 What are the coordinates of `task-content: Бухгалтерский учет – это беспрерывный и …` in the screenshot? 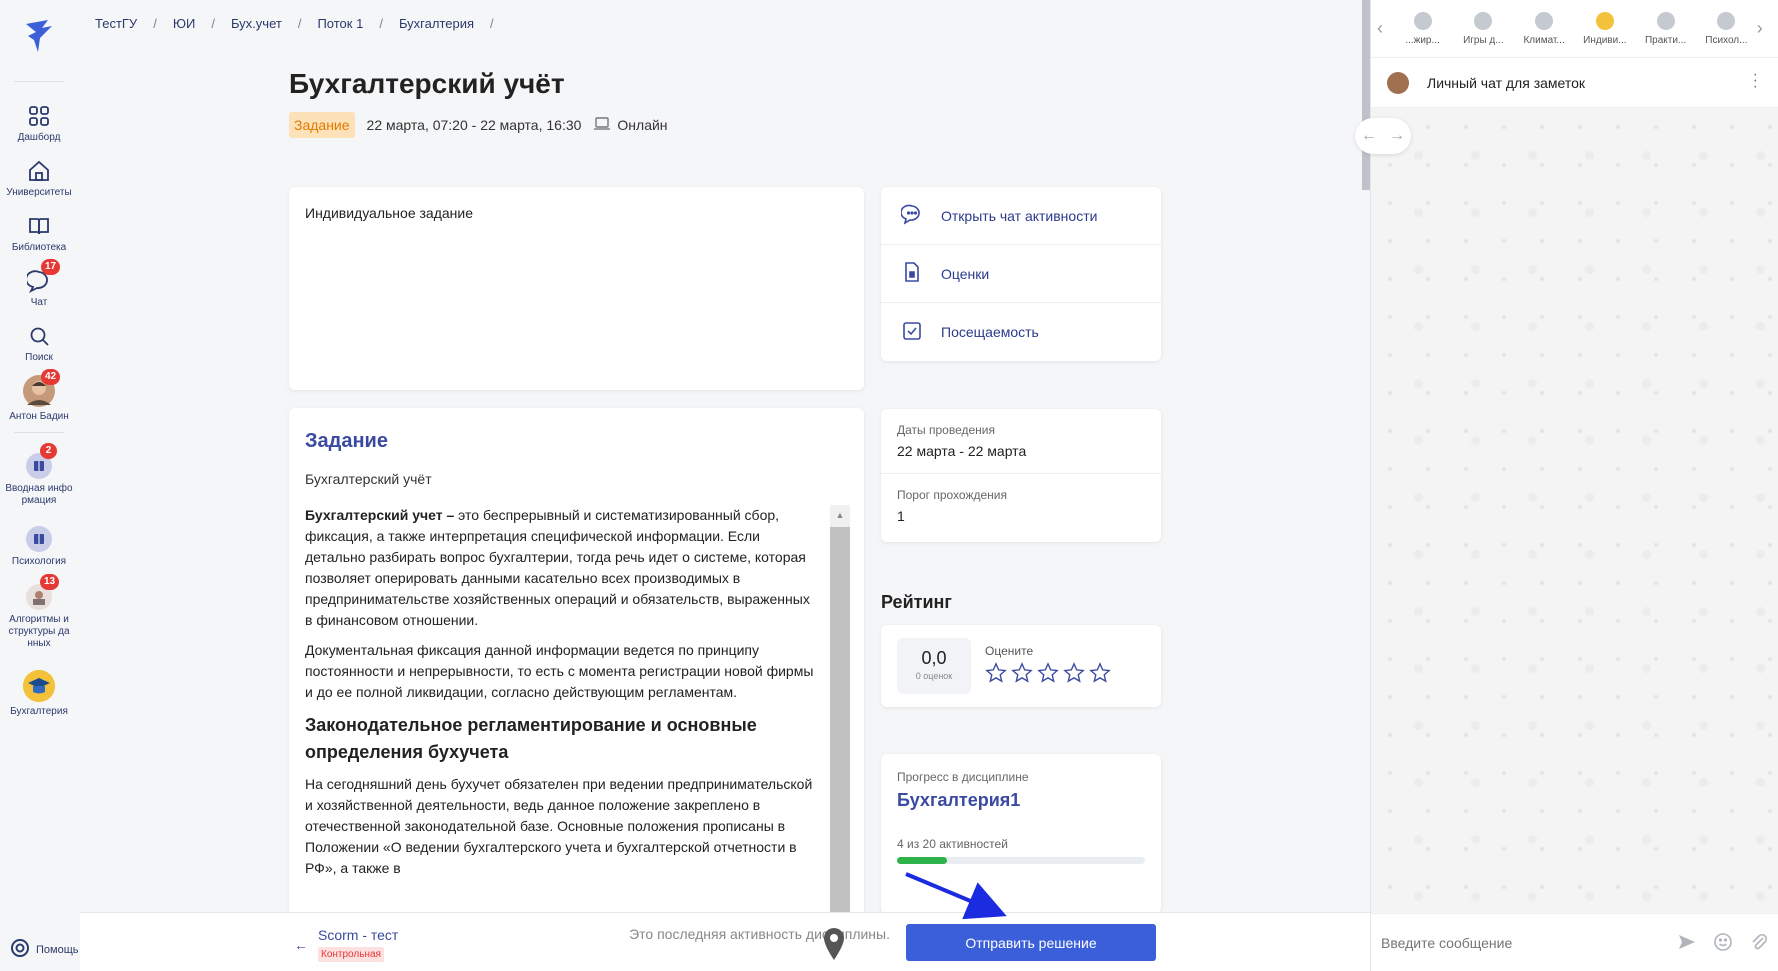 It's located at (560, 692).